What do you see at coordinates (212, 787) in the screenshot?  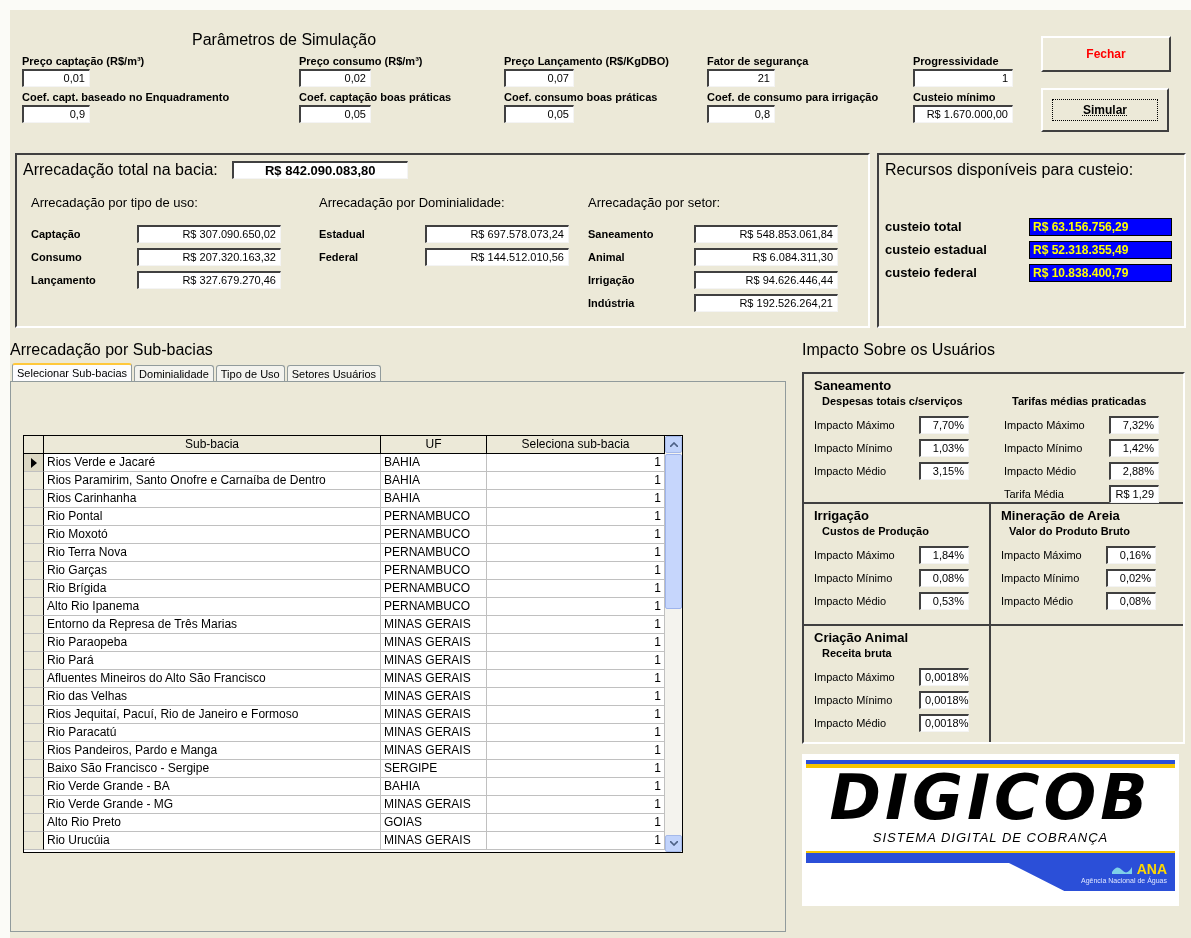 I see `table-cell: Rio Verde Grande - BA` at bounding box center [212, 787].